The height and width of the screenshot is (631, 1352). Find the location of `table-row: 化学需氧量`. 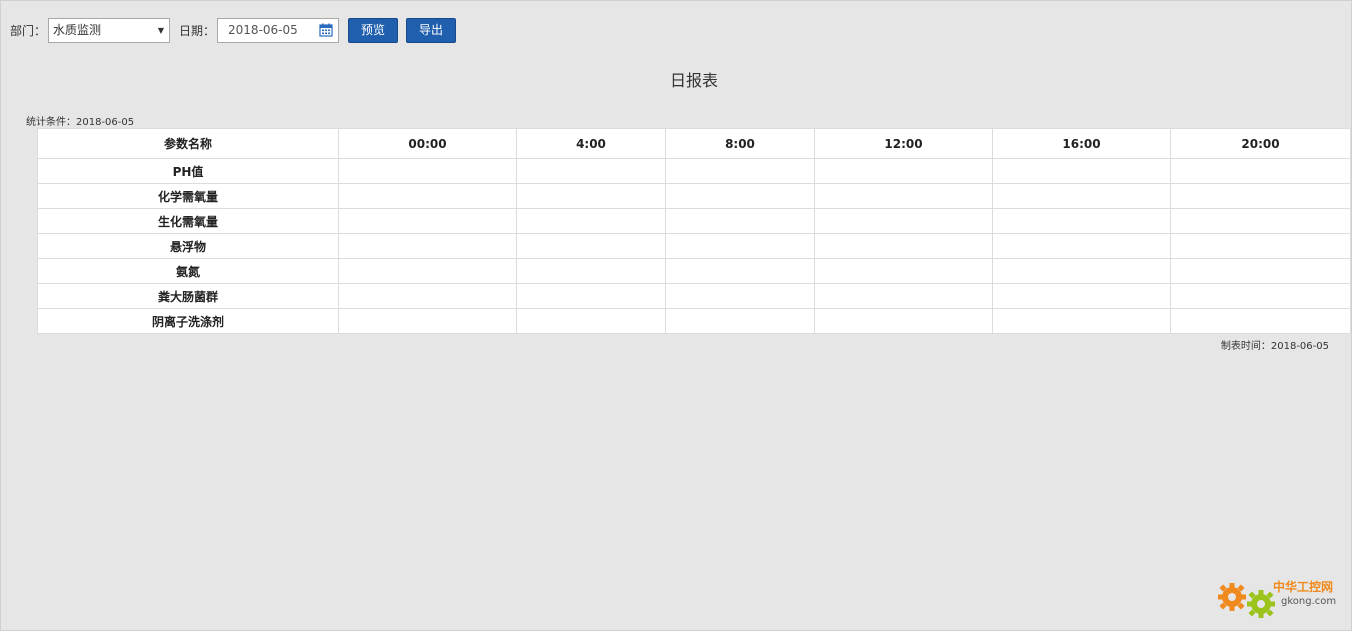

table-row: 化学需氧量 is located at coordinates (694, 196).